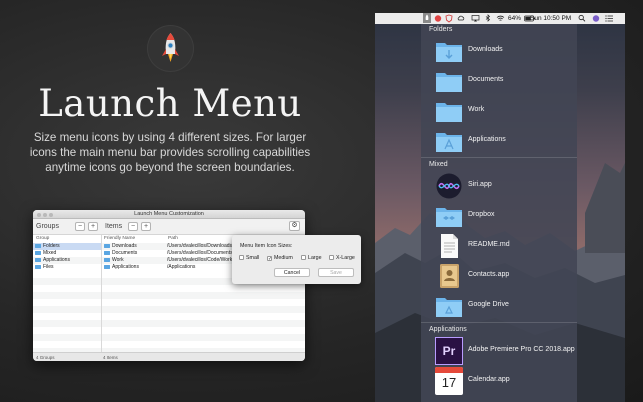  Describe the element at coordinates (67, 267) in the screenshot. I see `group-row-files: Files` at that location.